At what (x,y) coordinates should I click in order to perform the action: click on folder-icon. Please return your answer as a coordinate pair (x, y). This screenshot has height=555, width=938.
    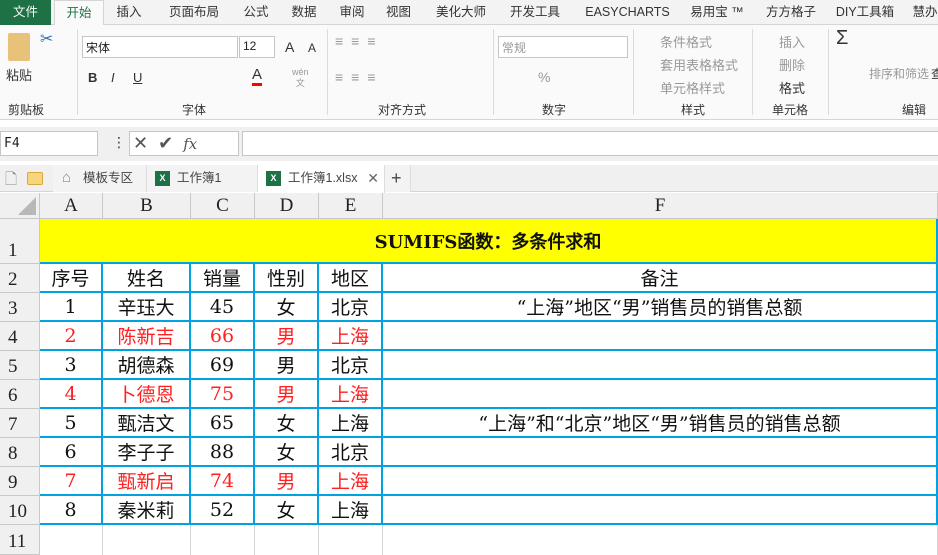
    Looking at the image, I should click on (35, 178).